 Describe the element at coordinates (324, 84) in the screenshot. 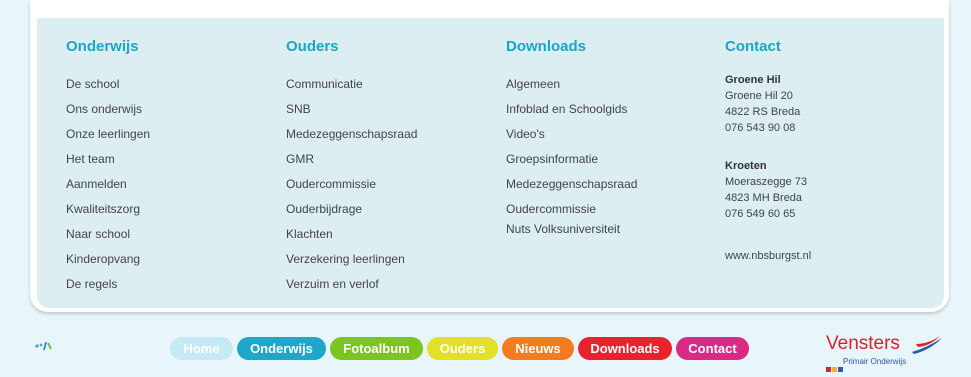

I see `link-communicatie: Communicatie` at that location.